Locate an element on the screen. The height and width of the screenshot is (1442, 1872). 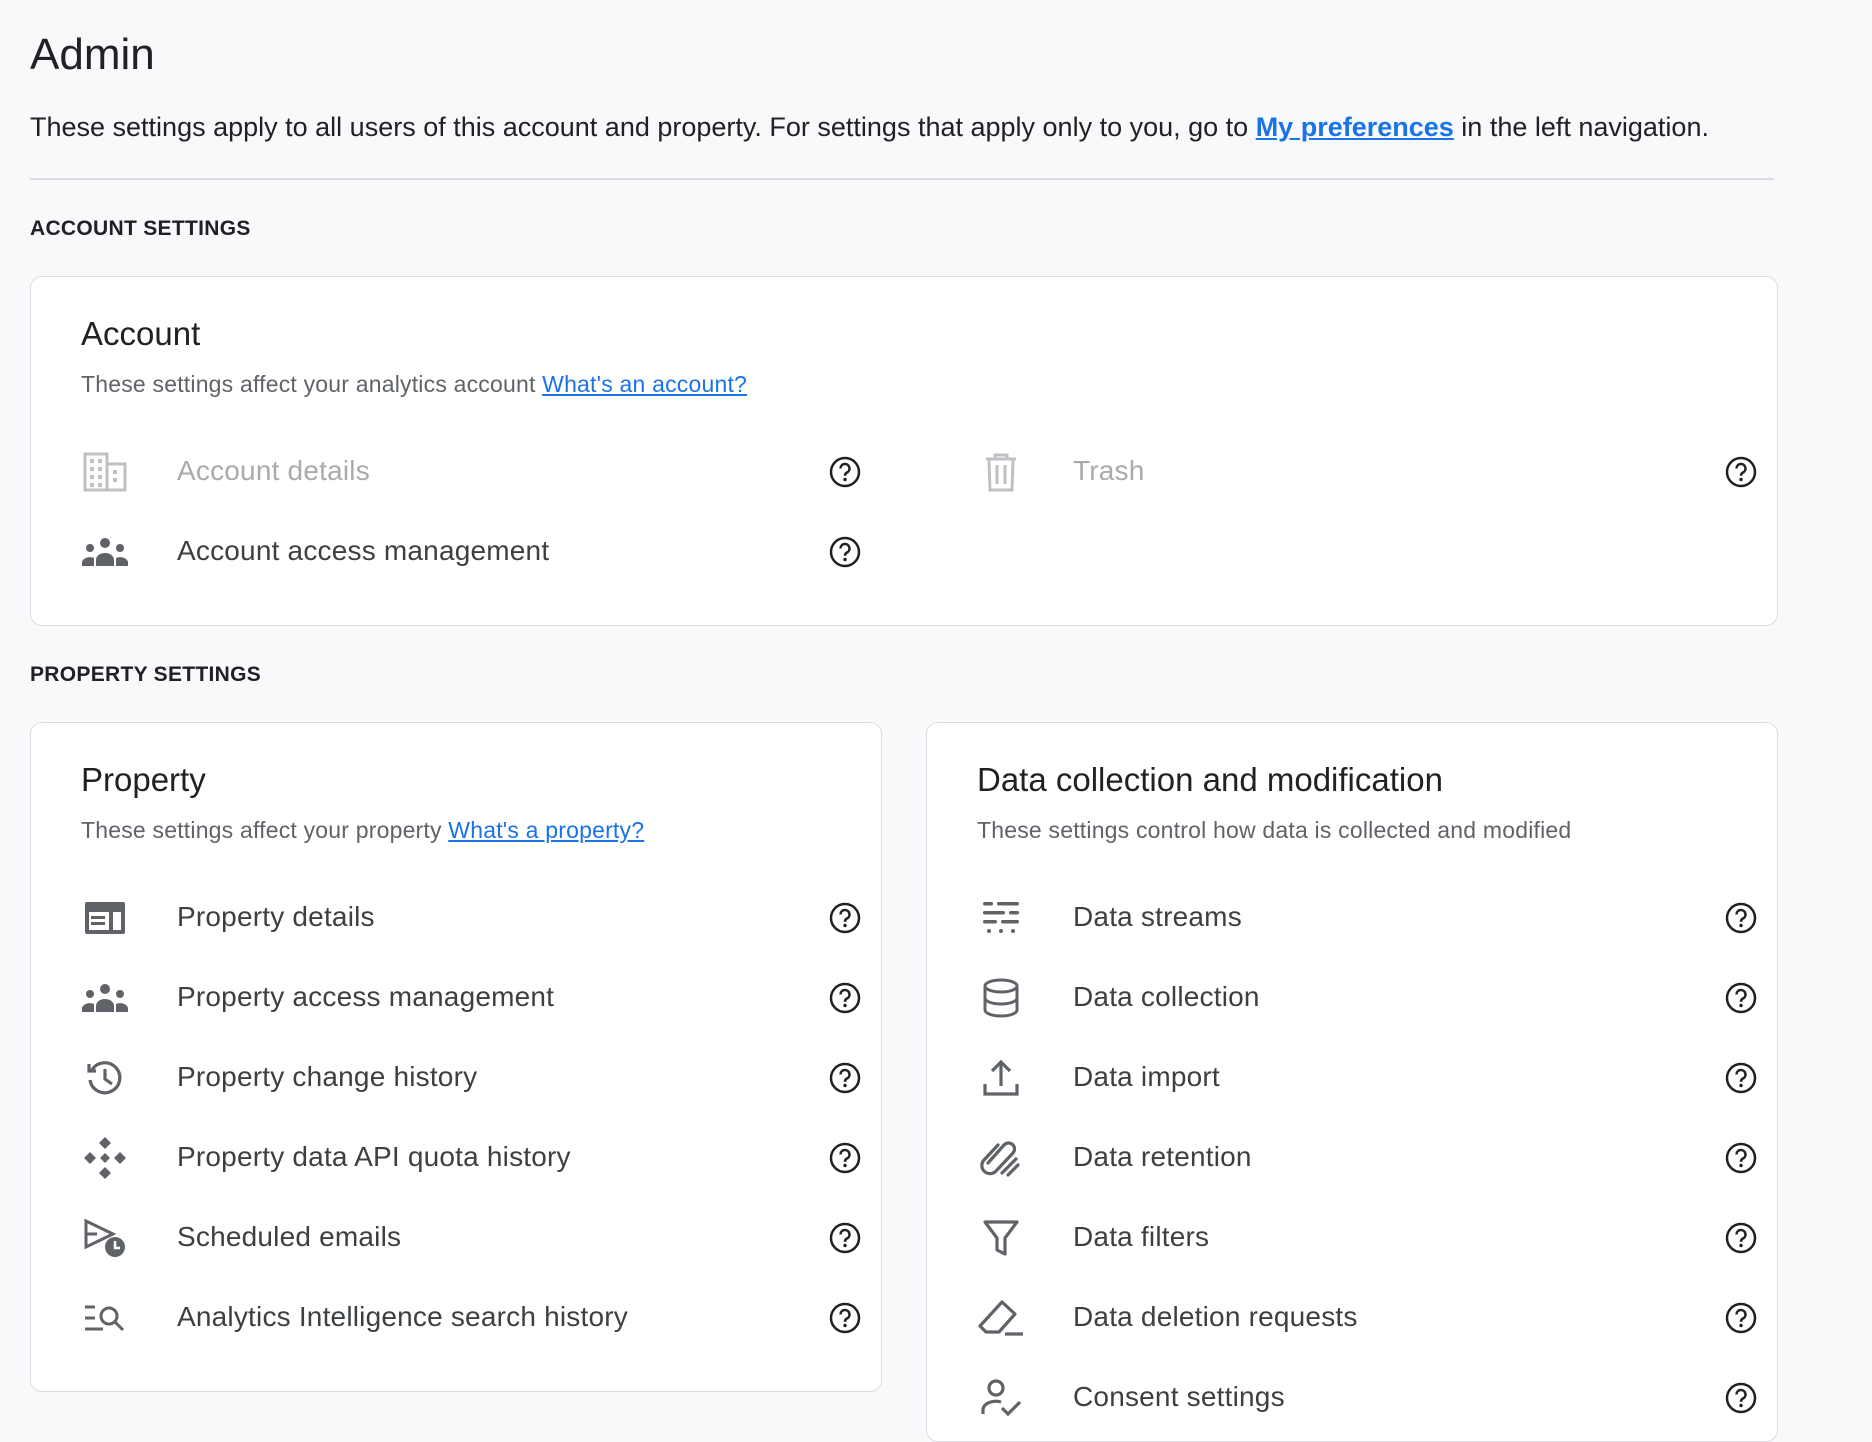
property-data-api-quota-history-label: Property data API quota history is located at coordinates (374, 1156).